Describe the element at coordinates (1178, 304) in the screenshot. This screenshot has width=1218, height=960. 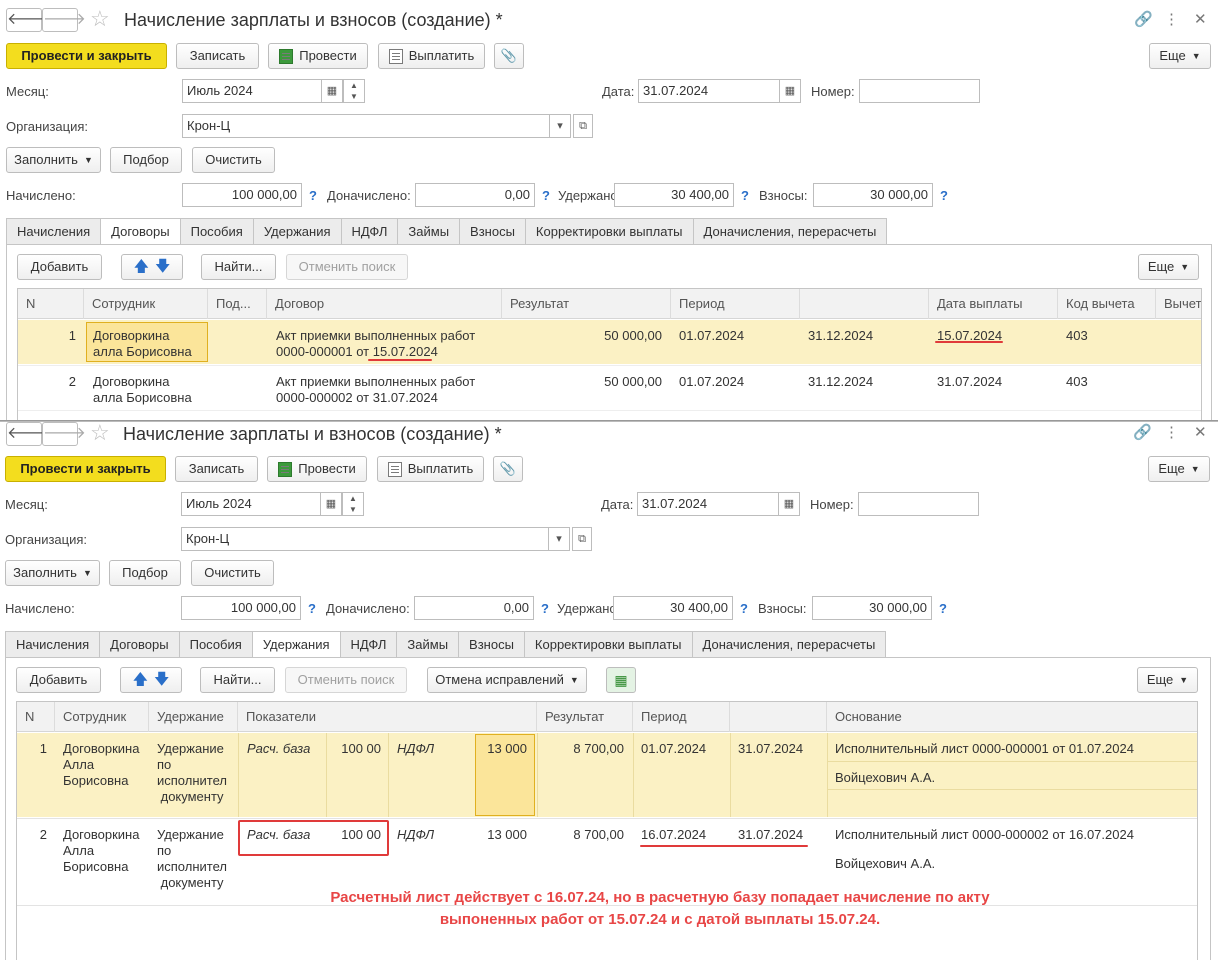
I see `column-header: Вычет` at that location.